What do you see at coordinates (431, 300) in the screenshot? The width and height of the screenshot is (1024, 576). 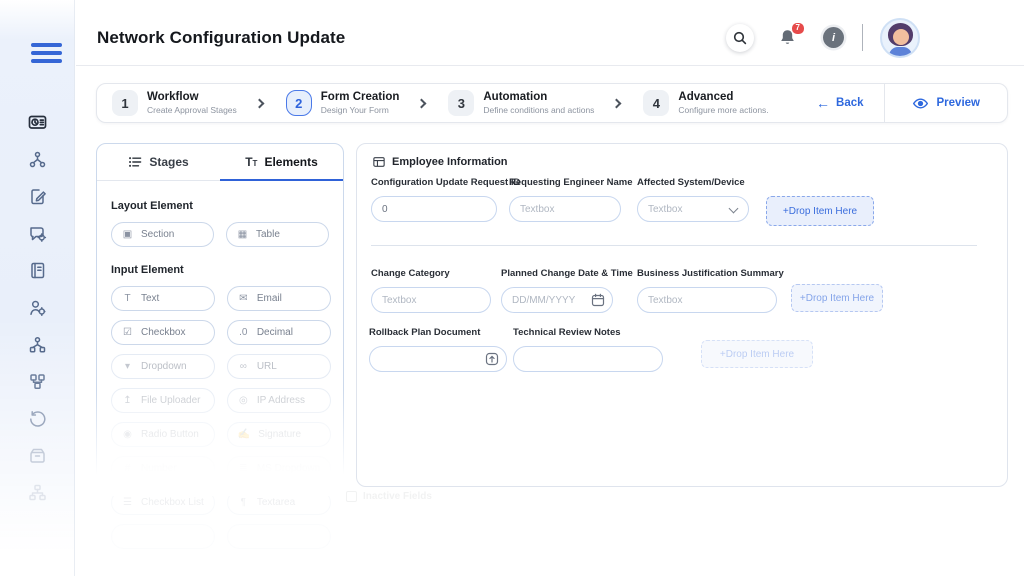 I see `change-category-input` at bounding box center [431, 300].